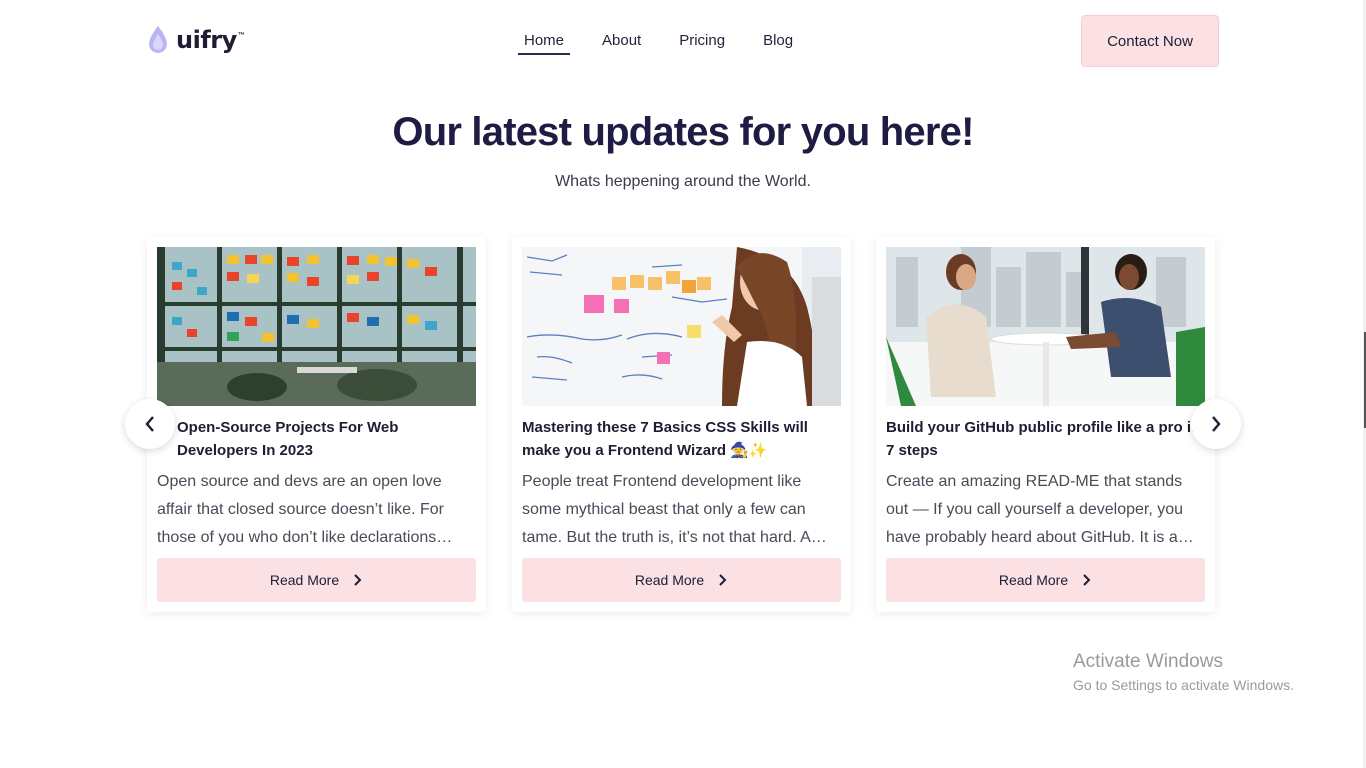 This screenshot has width=1366, height=768. Describe the element at coordinates (621, 42) in the screenshot. I see `nav-about: About` at that location.